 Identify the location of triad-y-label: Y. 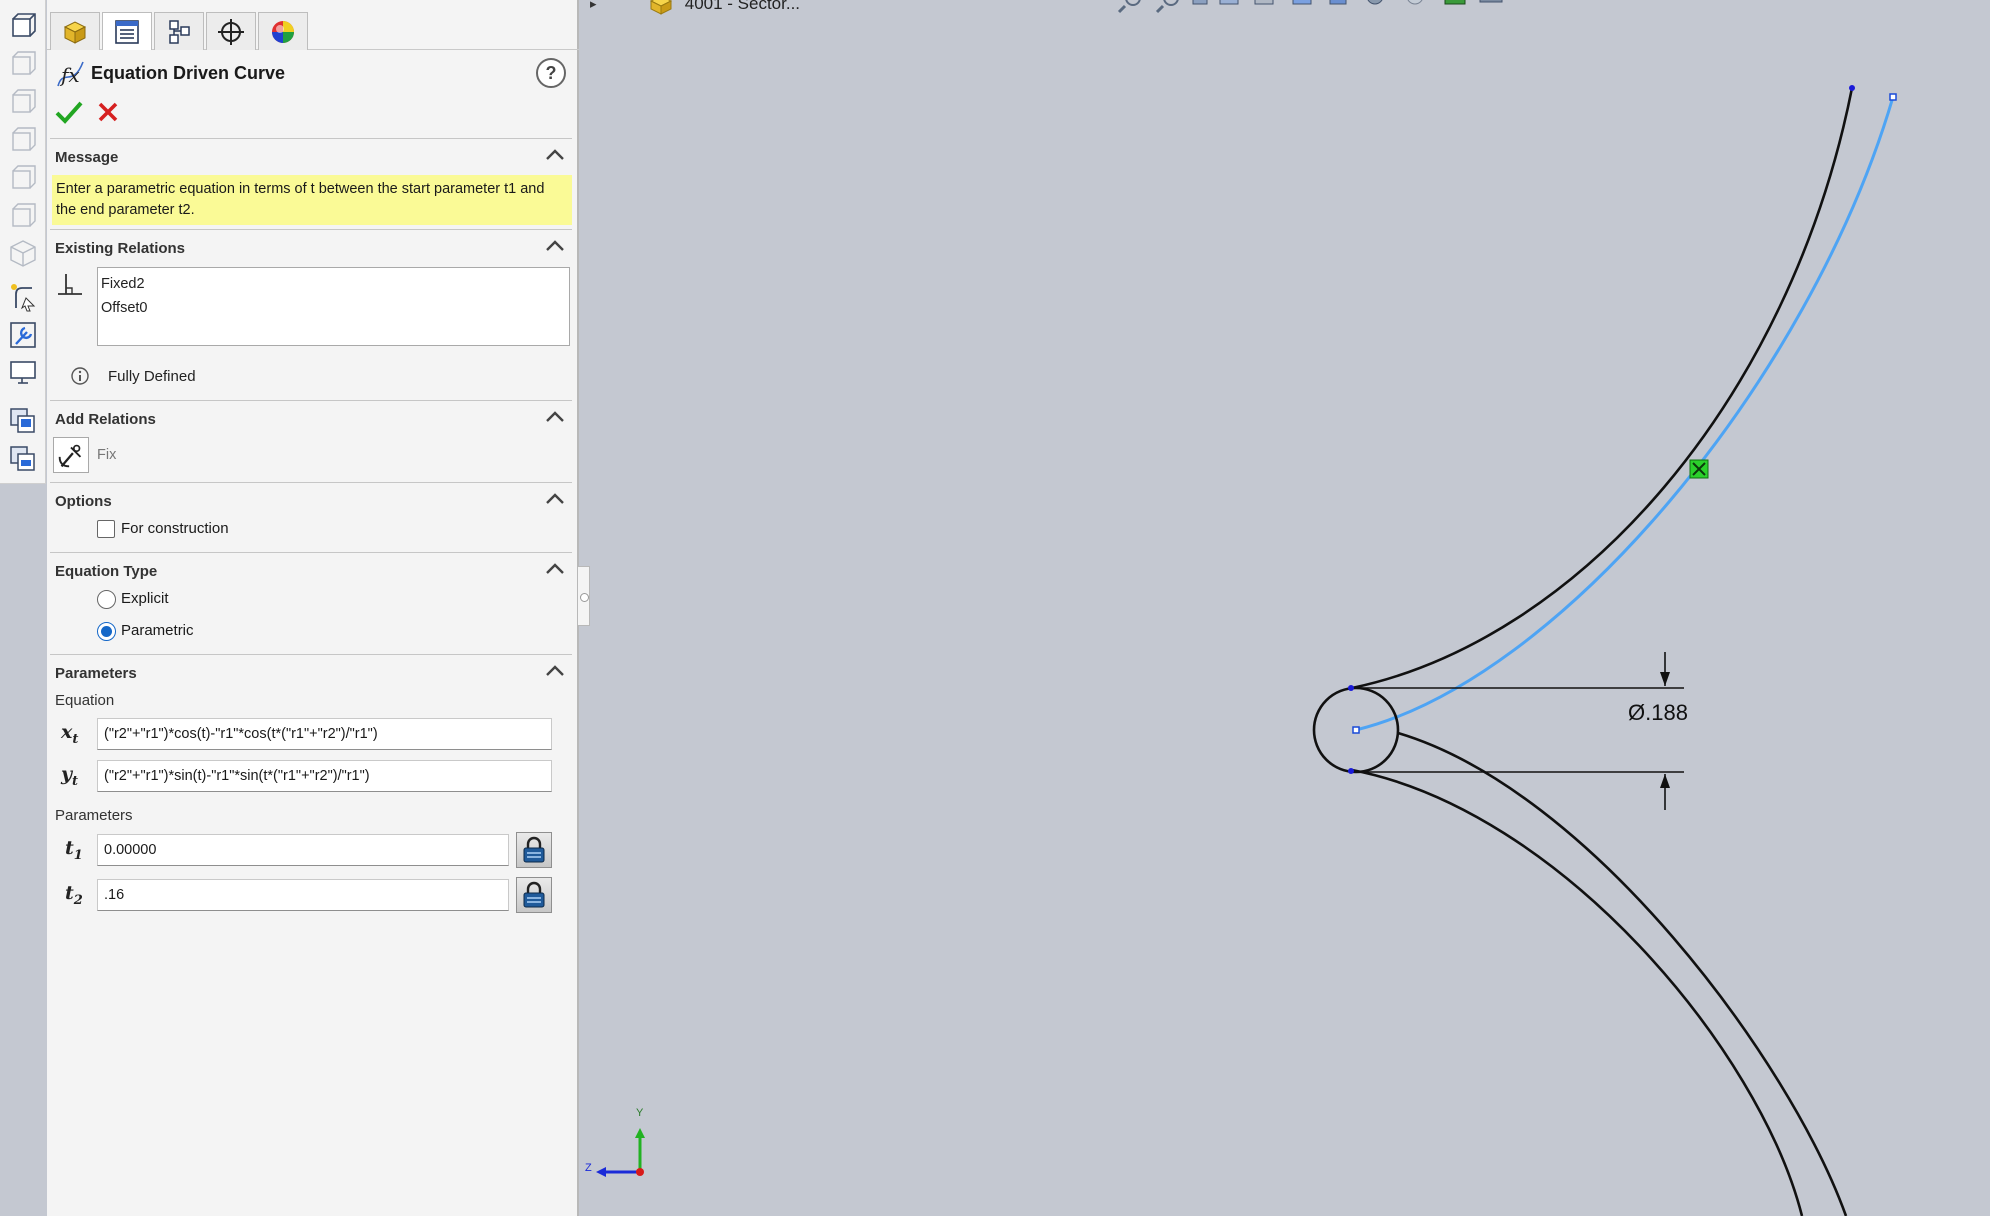
(640, 1113).